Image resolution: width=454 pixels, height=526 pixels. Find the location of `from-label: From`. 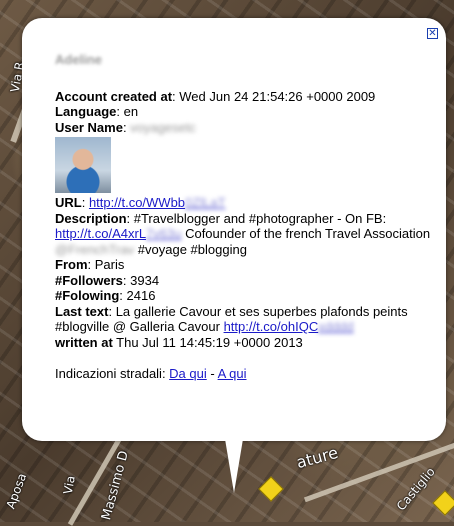

from-label: From is located at coordinates (71, 264).